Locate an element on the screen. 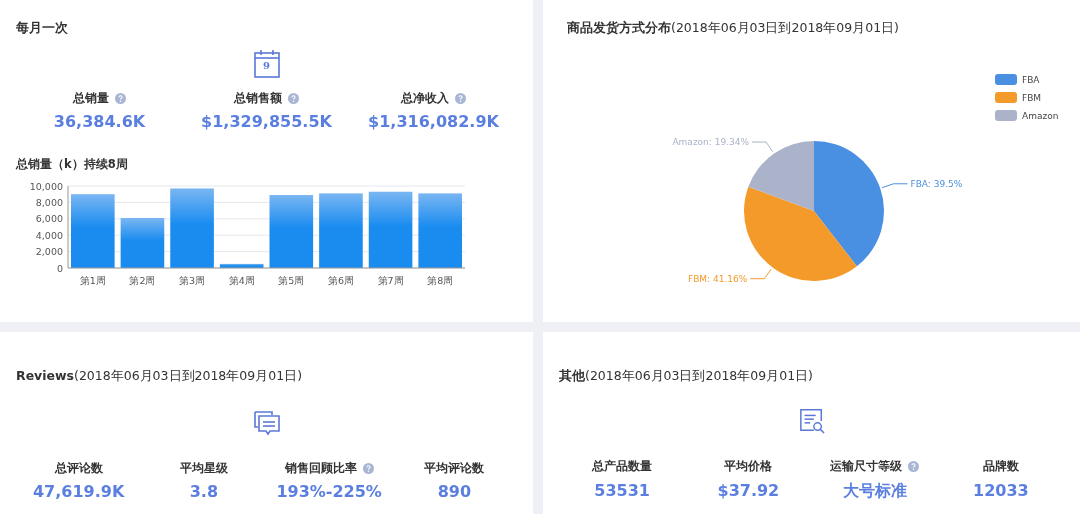  stat-value: 53531 is located at coordinates (622, 490).